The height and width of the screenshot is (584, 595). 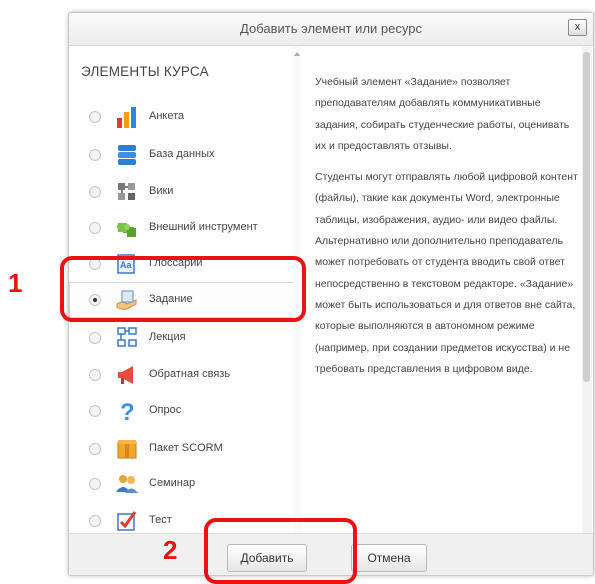 I want to click on scroll-up-arrow-icon, so click(x=297, y=54).